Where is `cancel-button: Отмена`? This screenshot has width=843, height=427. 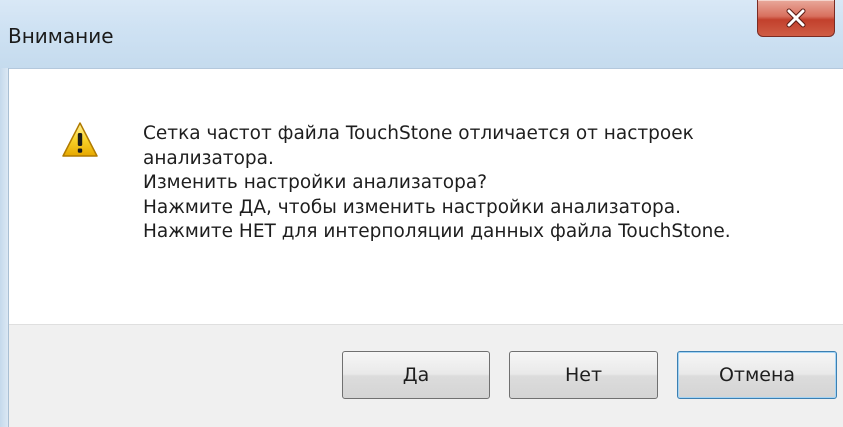
cancel-button: Отмена is located at coordinates (757, 375).